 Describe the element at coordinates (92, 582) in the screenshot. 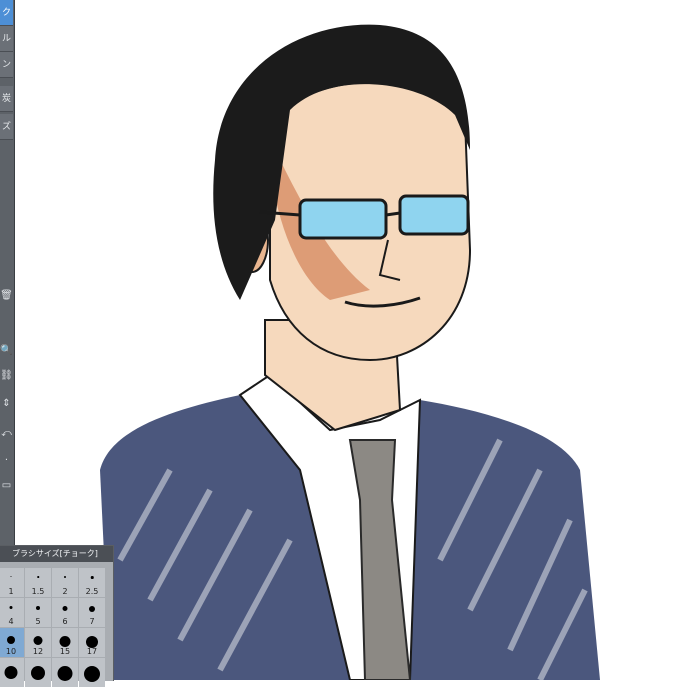

I see `brush-size-option: 2.5` at that location.